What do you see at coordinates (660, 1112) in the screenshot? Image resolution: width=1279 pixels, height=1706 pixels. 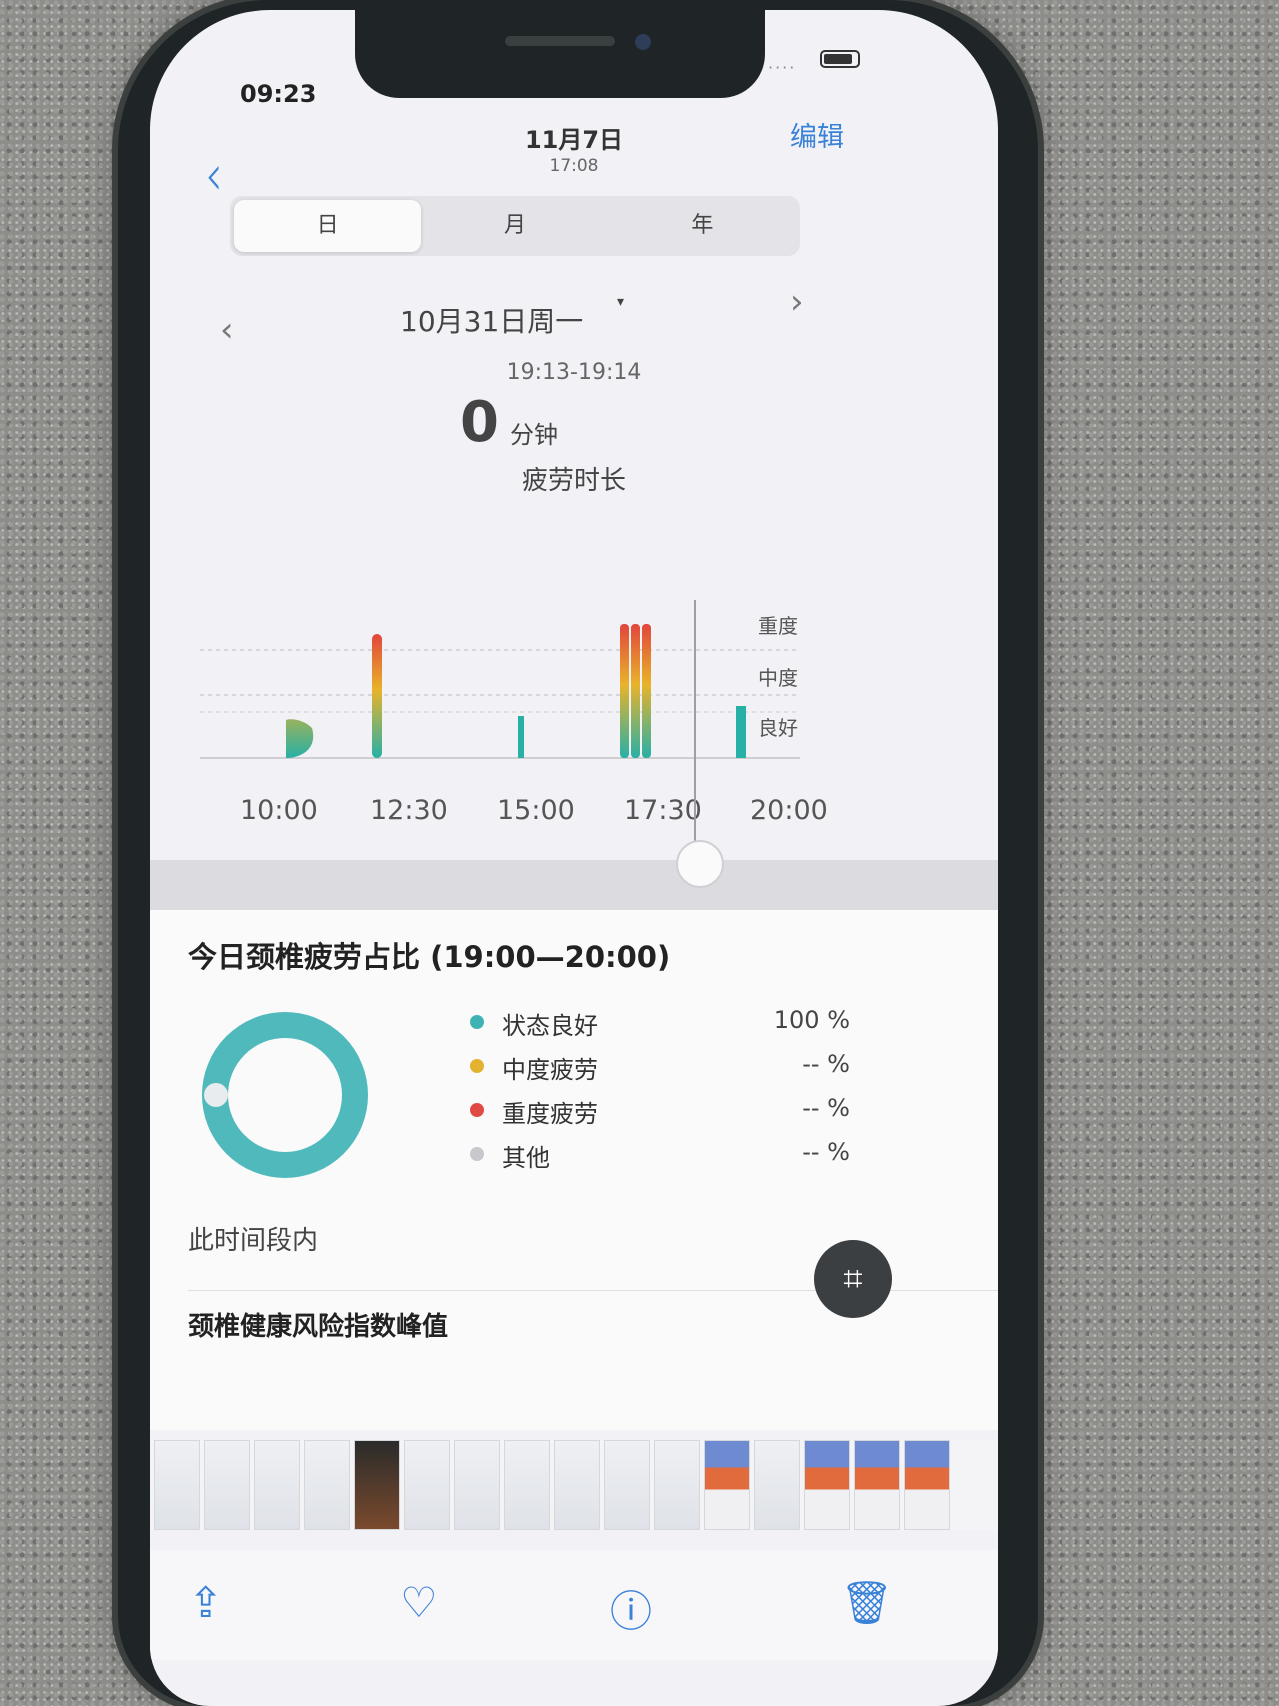 I see `legend-row-severe: 重度疲劳 -- %` at bounding box center [660, 1112].